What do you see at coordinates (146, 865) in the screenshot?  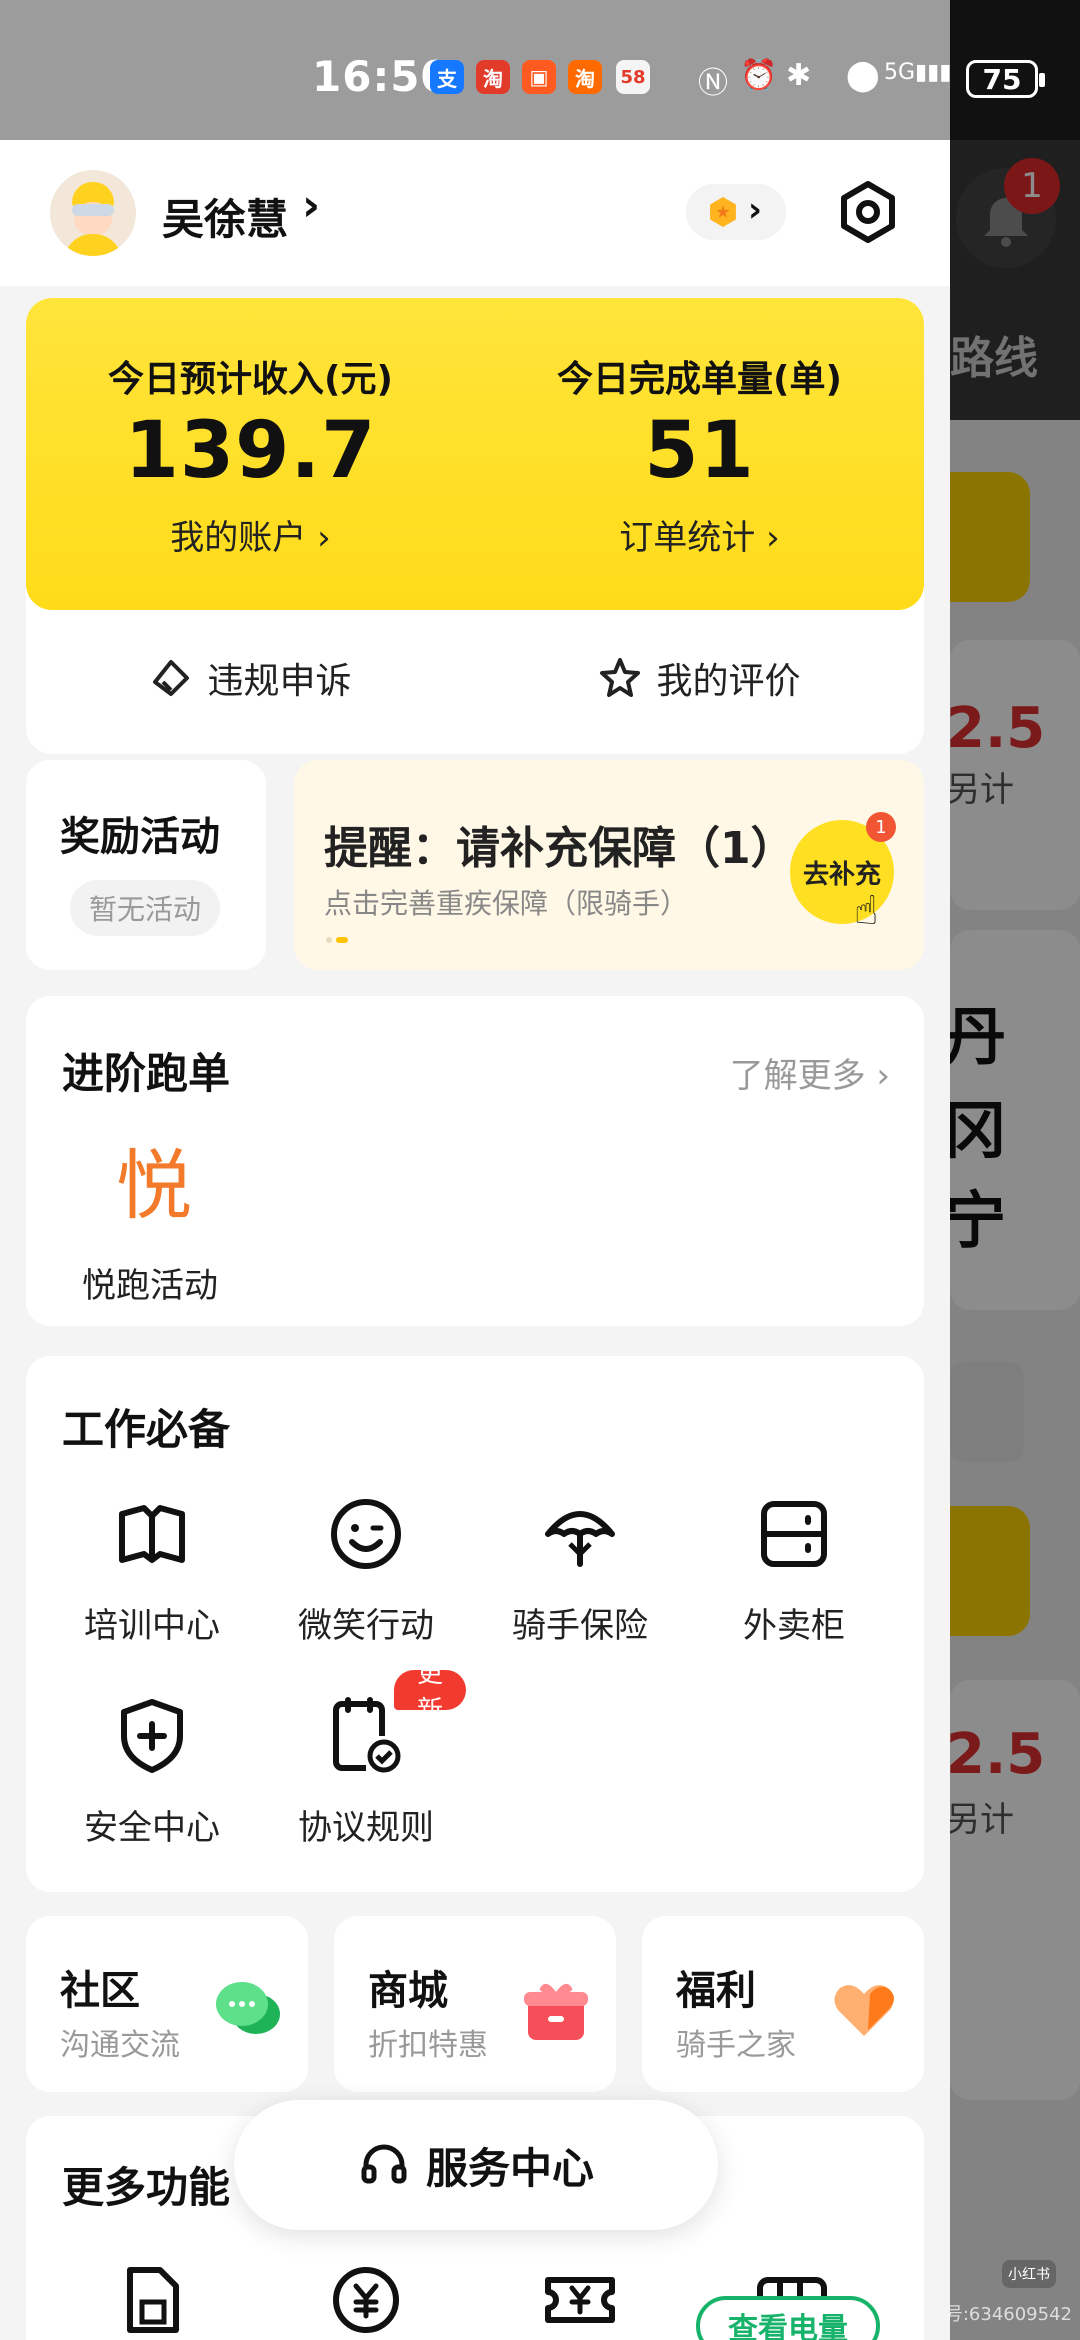 I see `reward-activities-card: 奖励活动 暂无活动` at bounding box center [146, 865].